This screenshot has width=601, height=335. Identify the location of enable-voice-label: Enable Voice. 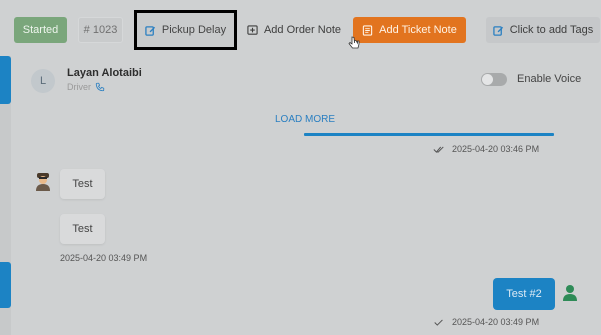
(549, 79).